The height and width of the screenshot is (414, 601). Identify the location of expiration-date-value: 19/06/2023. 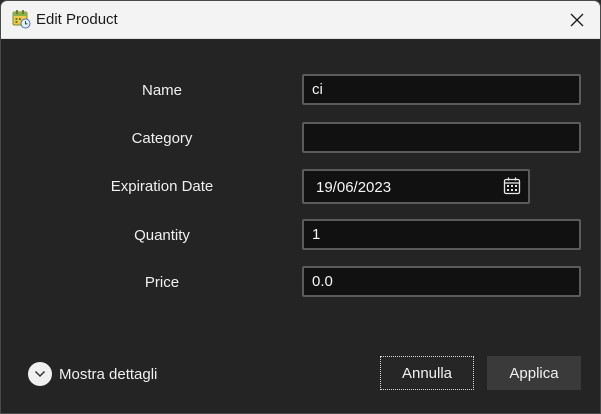
(354, 187).